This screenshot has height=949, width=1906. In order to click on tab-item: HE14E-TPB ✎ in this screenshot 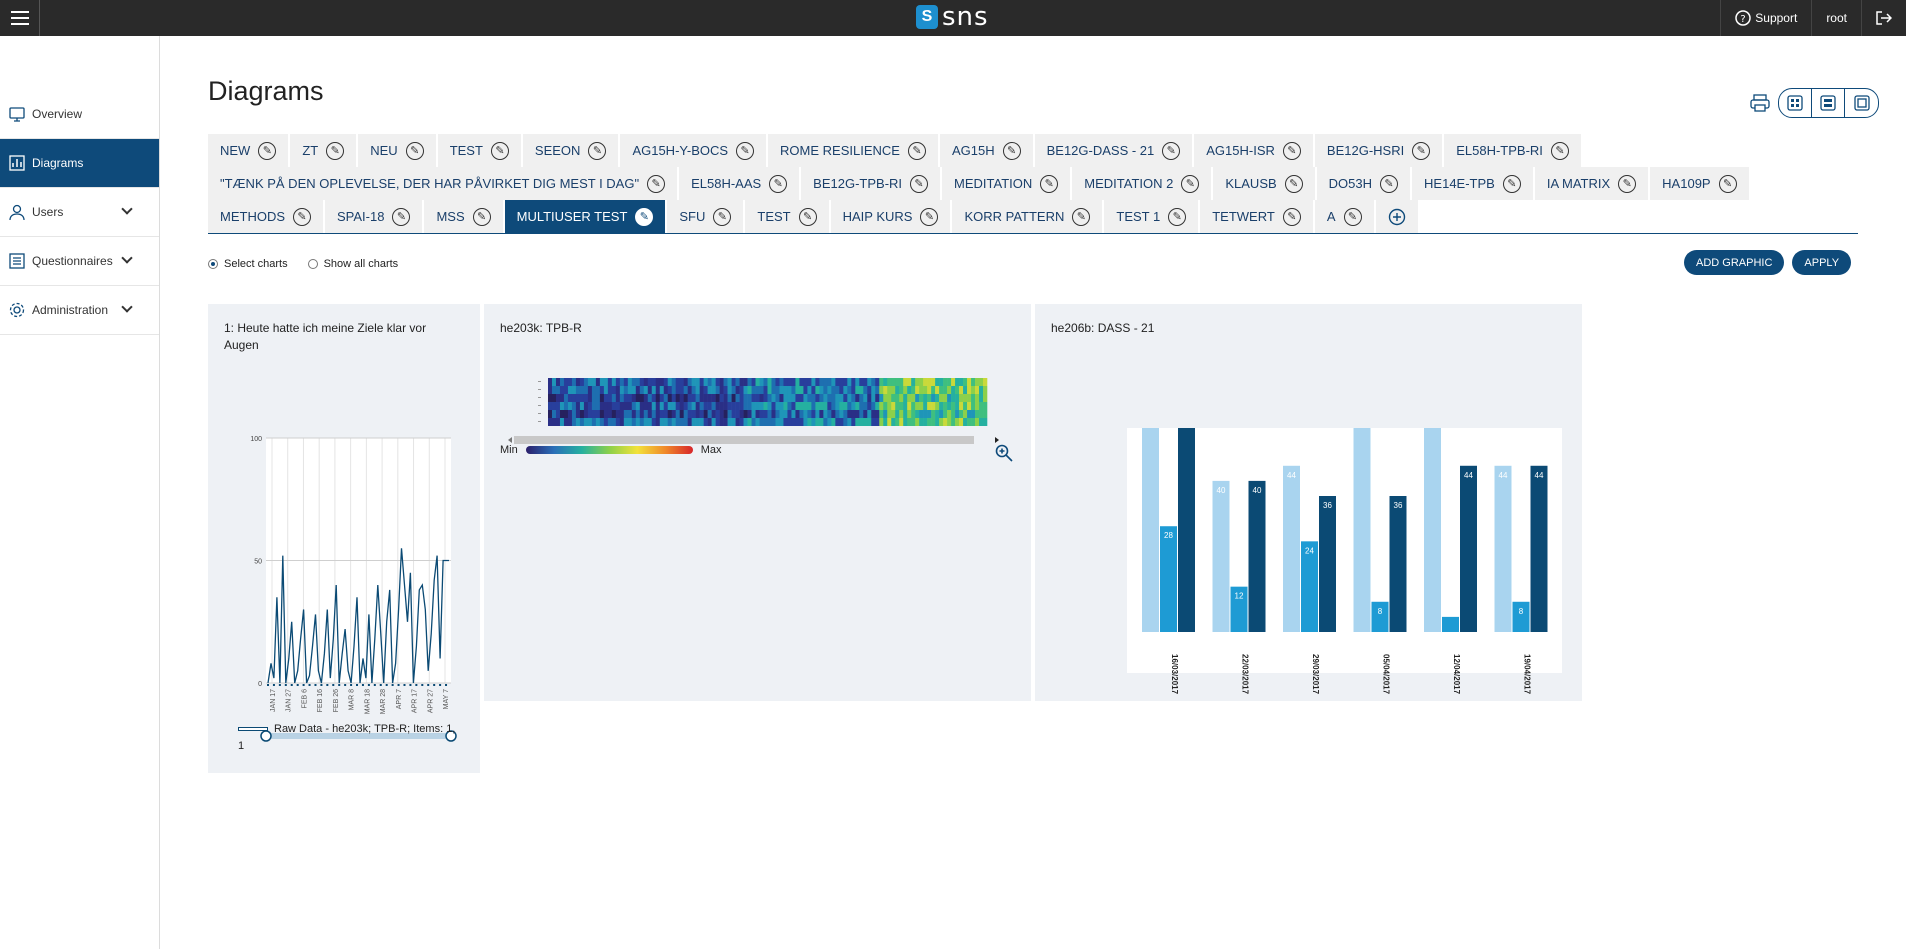, I will do `click(1473, 183)`.